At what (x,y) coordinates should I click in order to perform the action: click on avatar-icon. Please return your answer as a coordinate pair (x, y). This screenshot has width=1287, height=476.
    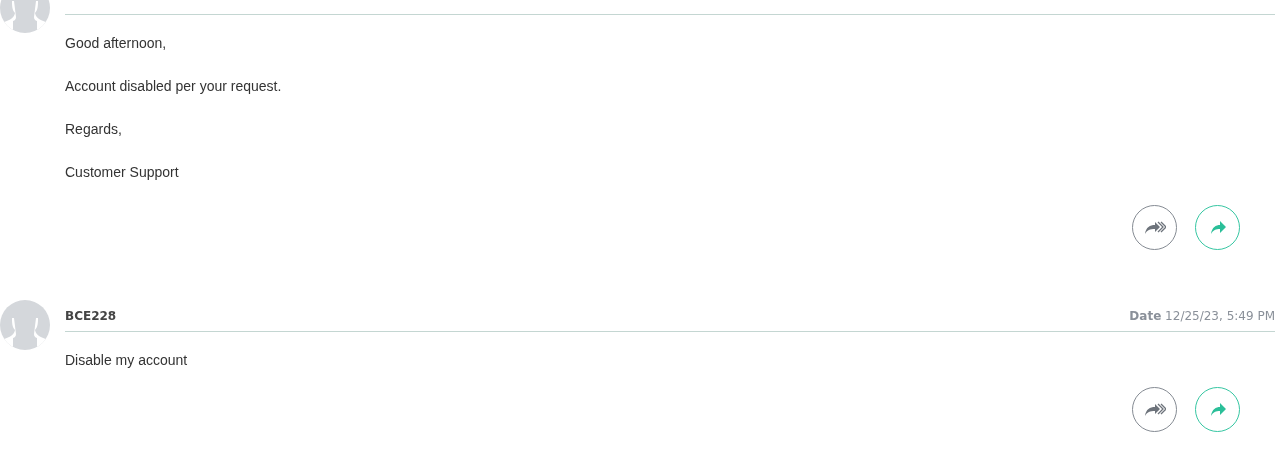
    Looking at the image, I should click on (25, 325).